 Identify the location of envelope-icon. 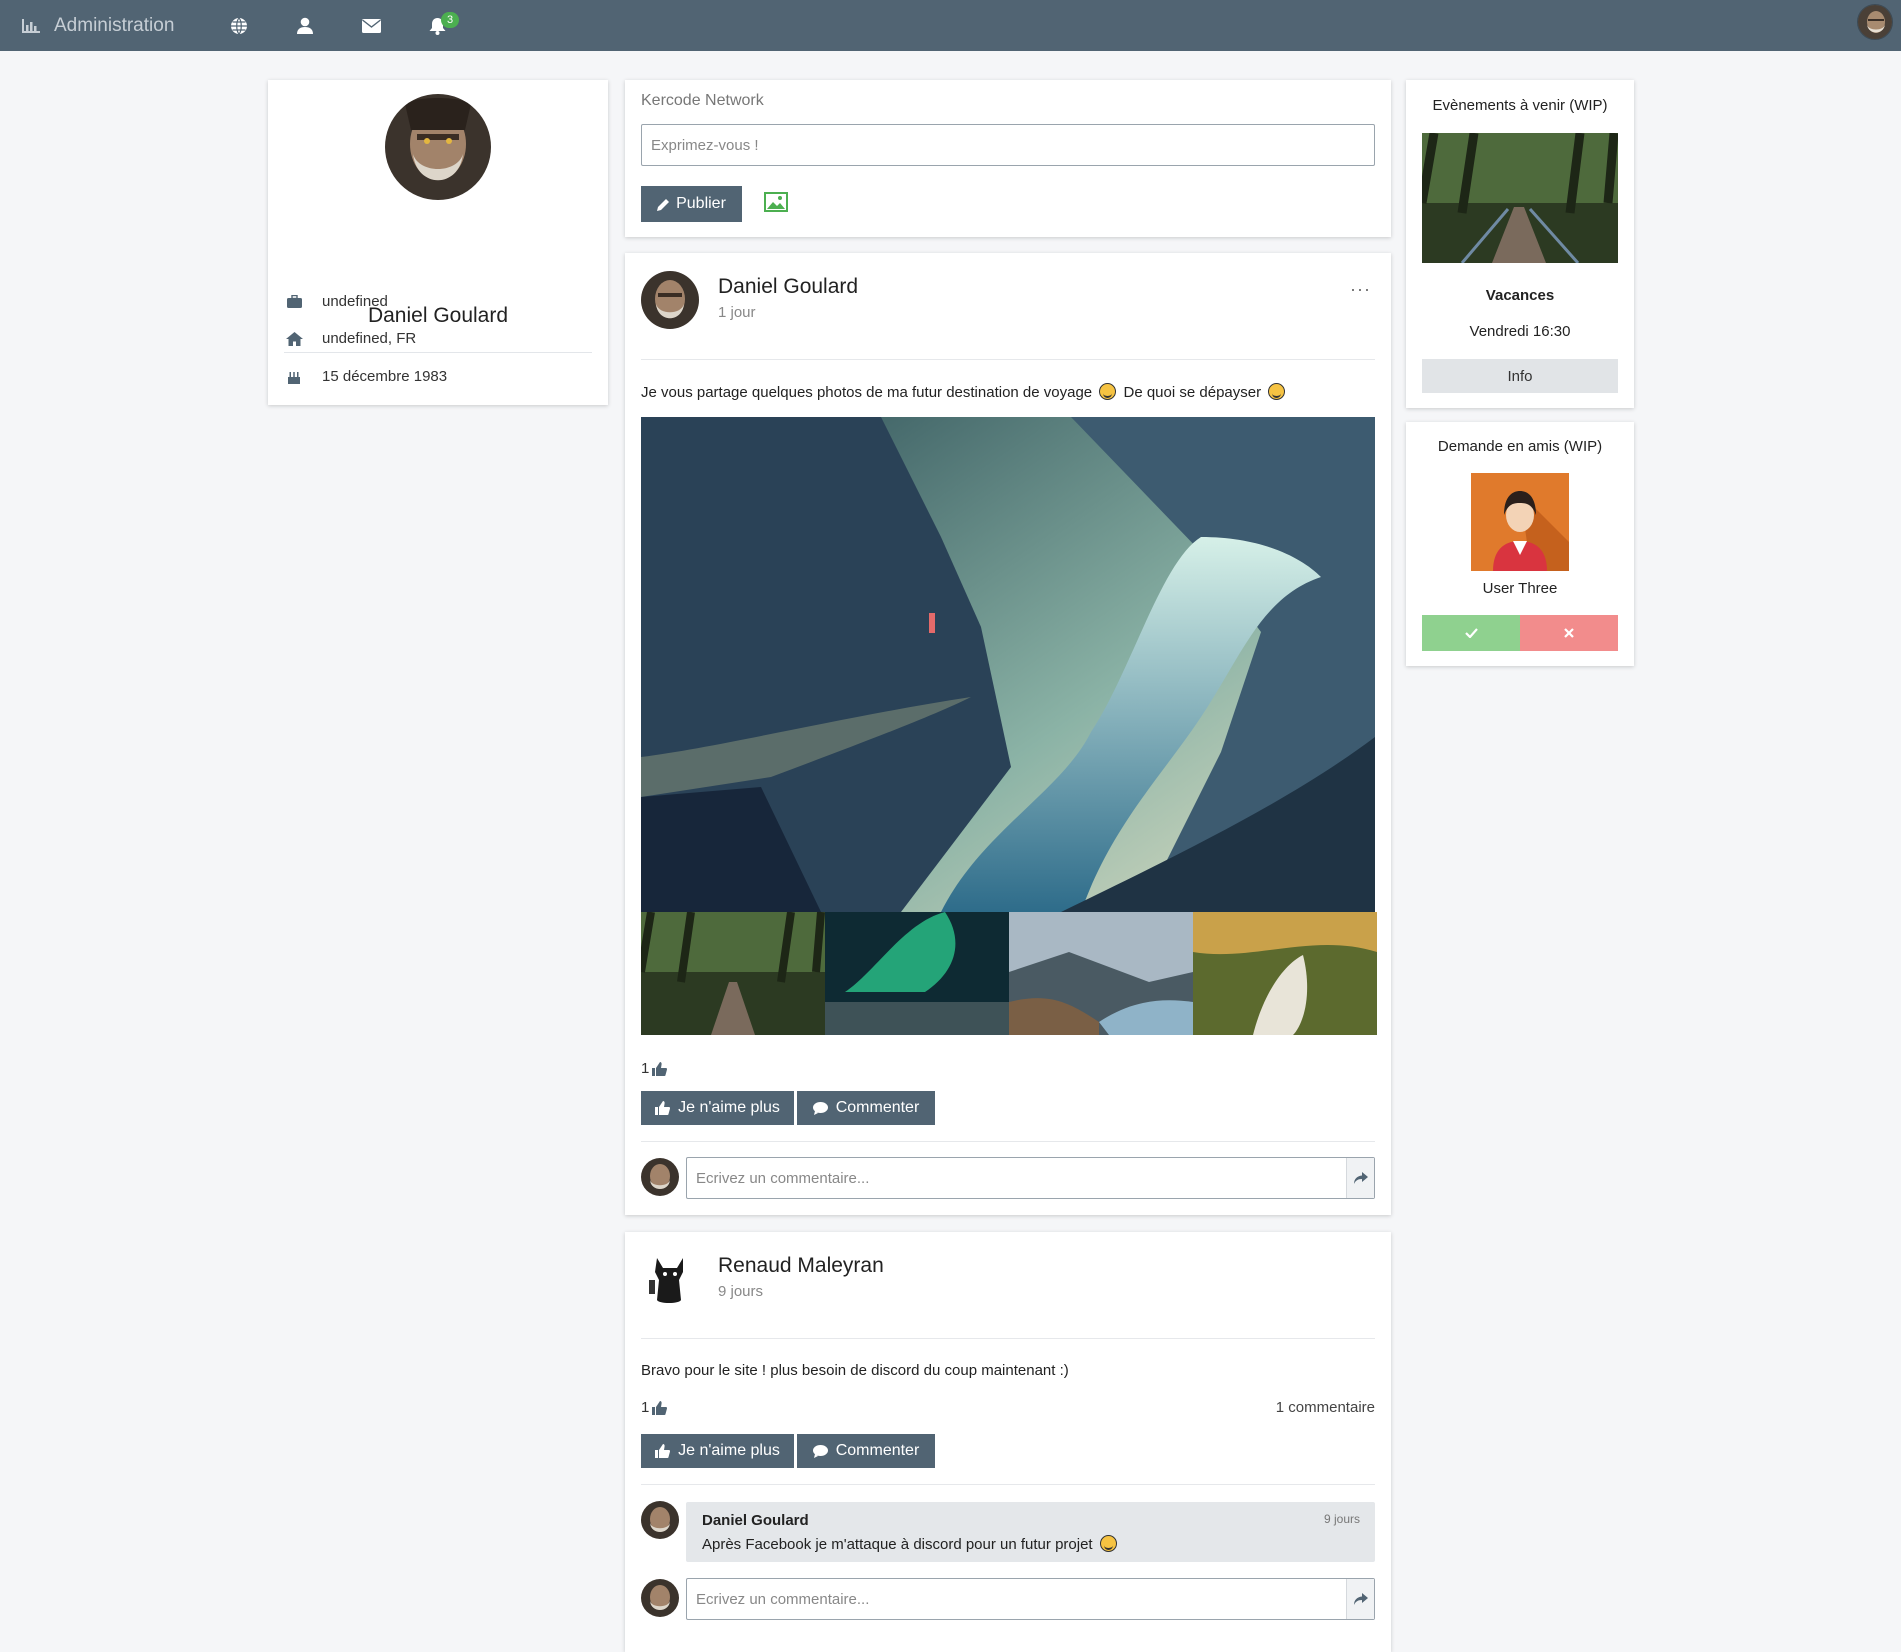
(371, 25).